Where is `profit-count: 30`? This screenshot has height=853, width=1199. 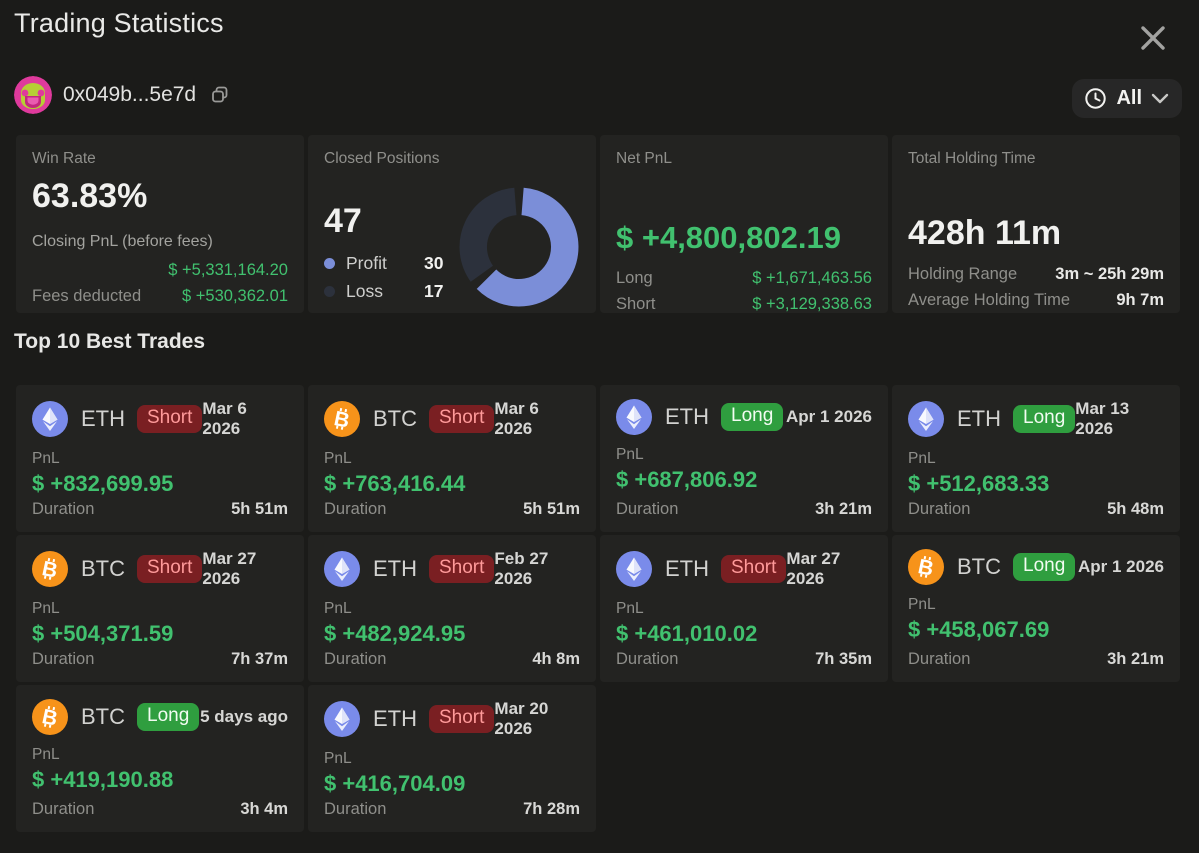
profit-count: 30 is located at coordinates (434, 263).